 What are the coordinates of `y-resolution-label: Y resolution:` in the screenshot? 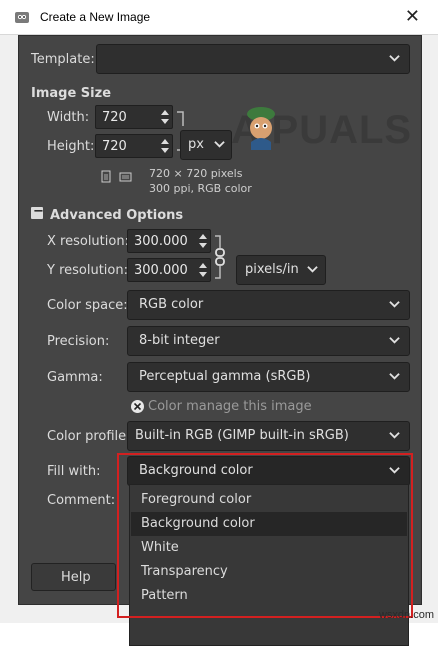 It's located at (87, 270).